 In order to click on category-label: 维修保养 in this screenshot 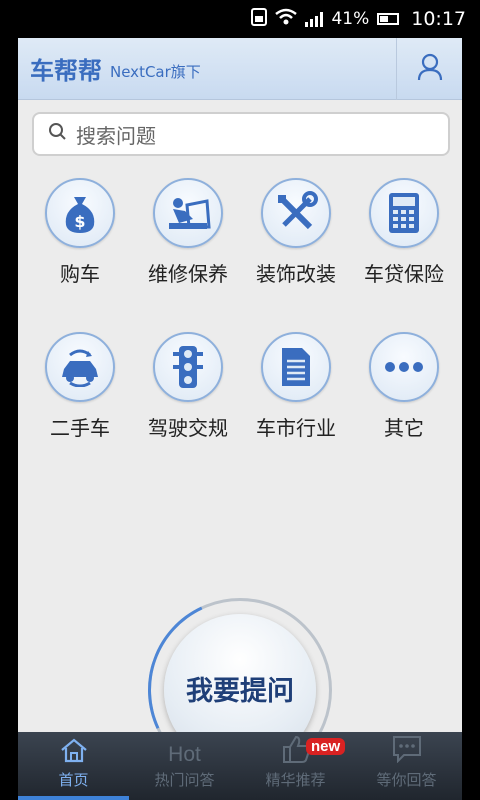, I will do `click(188, 274)`.